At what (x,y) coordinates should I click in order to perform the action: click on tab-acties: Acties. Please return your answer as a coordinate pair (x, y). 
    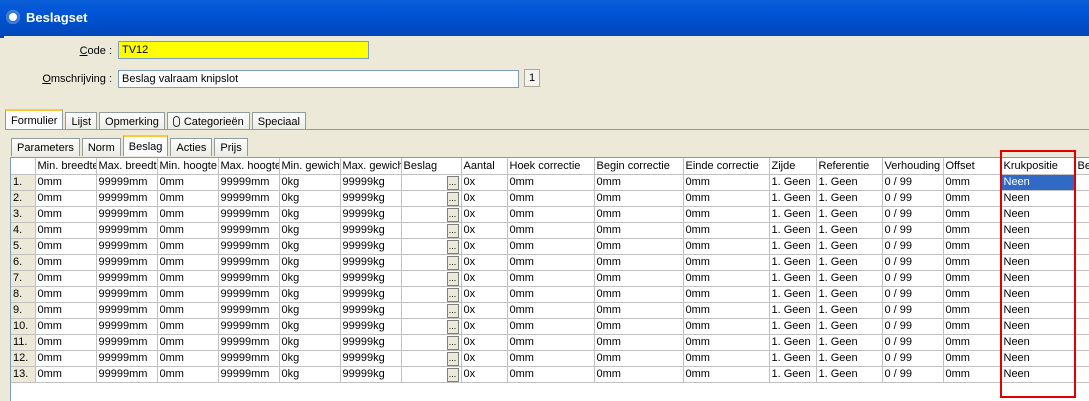
    Looking at the image, I should click on (191, 147).